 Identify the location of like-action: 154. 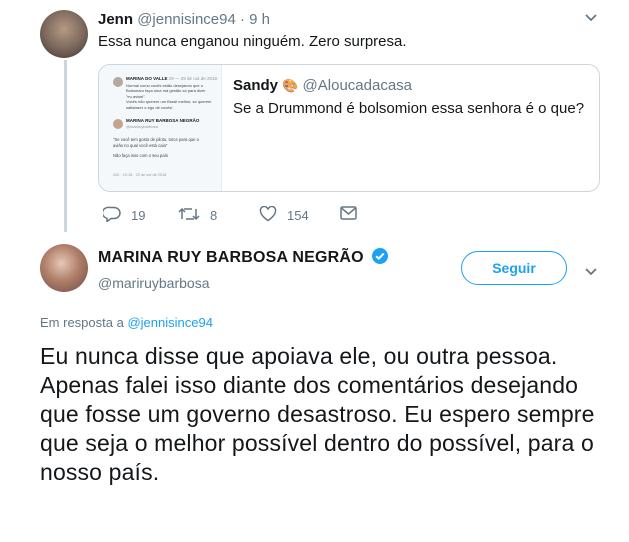
(284, 215).